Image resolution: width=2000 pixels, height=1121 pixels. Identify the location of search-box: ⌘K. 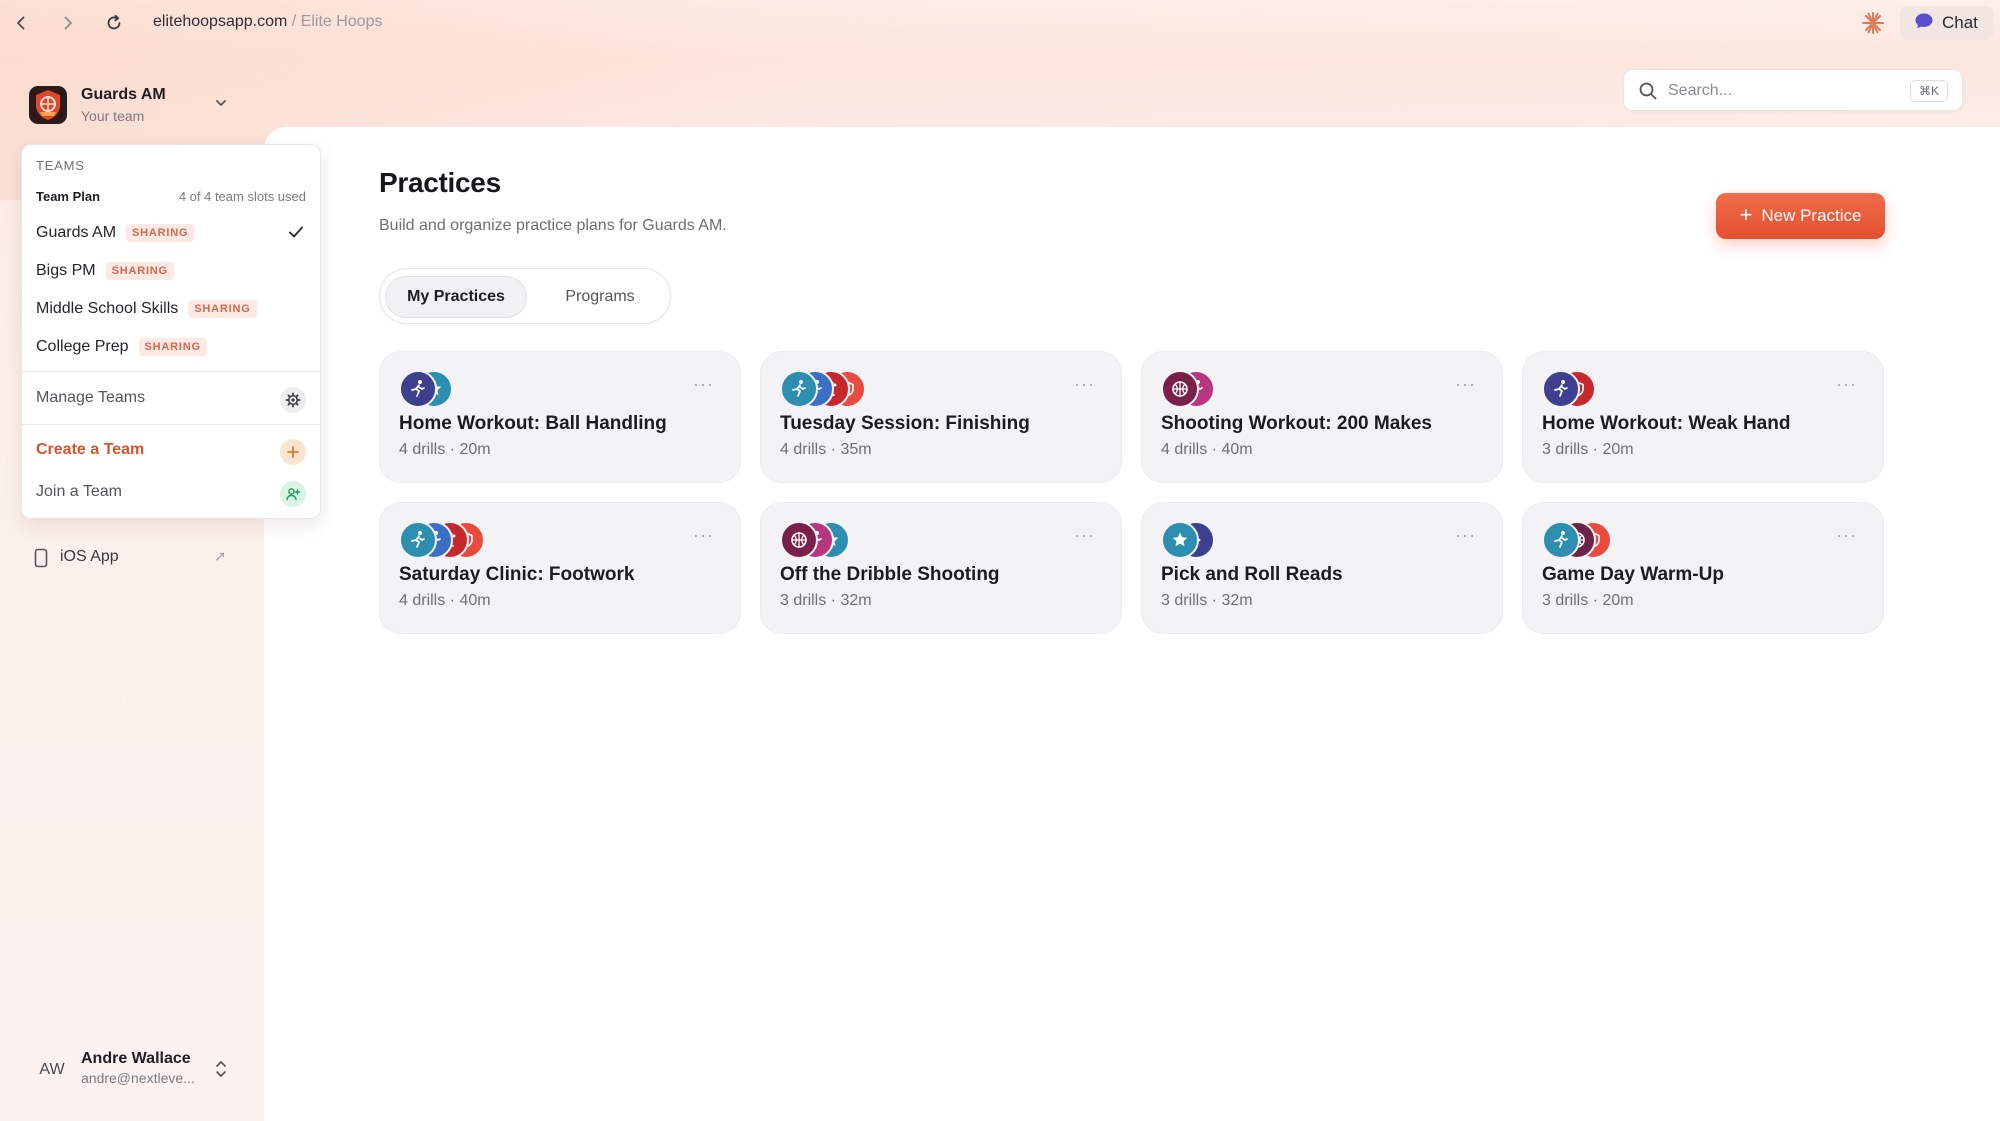
(1793, 90).